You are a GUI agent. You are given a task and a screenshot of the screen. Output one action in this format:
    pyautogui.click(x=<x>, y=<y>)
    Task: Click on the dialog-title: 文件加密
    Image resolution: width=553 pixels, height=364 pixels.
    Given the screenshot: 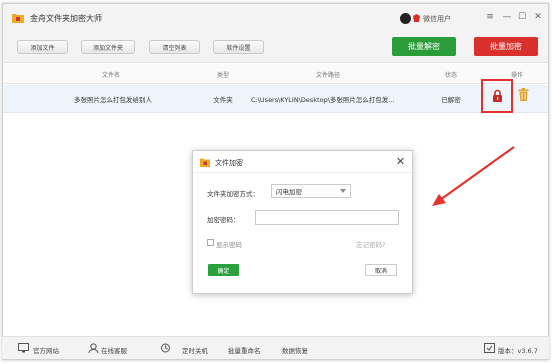 What is the action you would take?
    pyautogui.click(x=229, y=163)
    